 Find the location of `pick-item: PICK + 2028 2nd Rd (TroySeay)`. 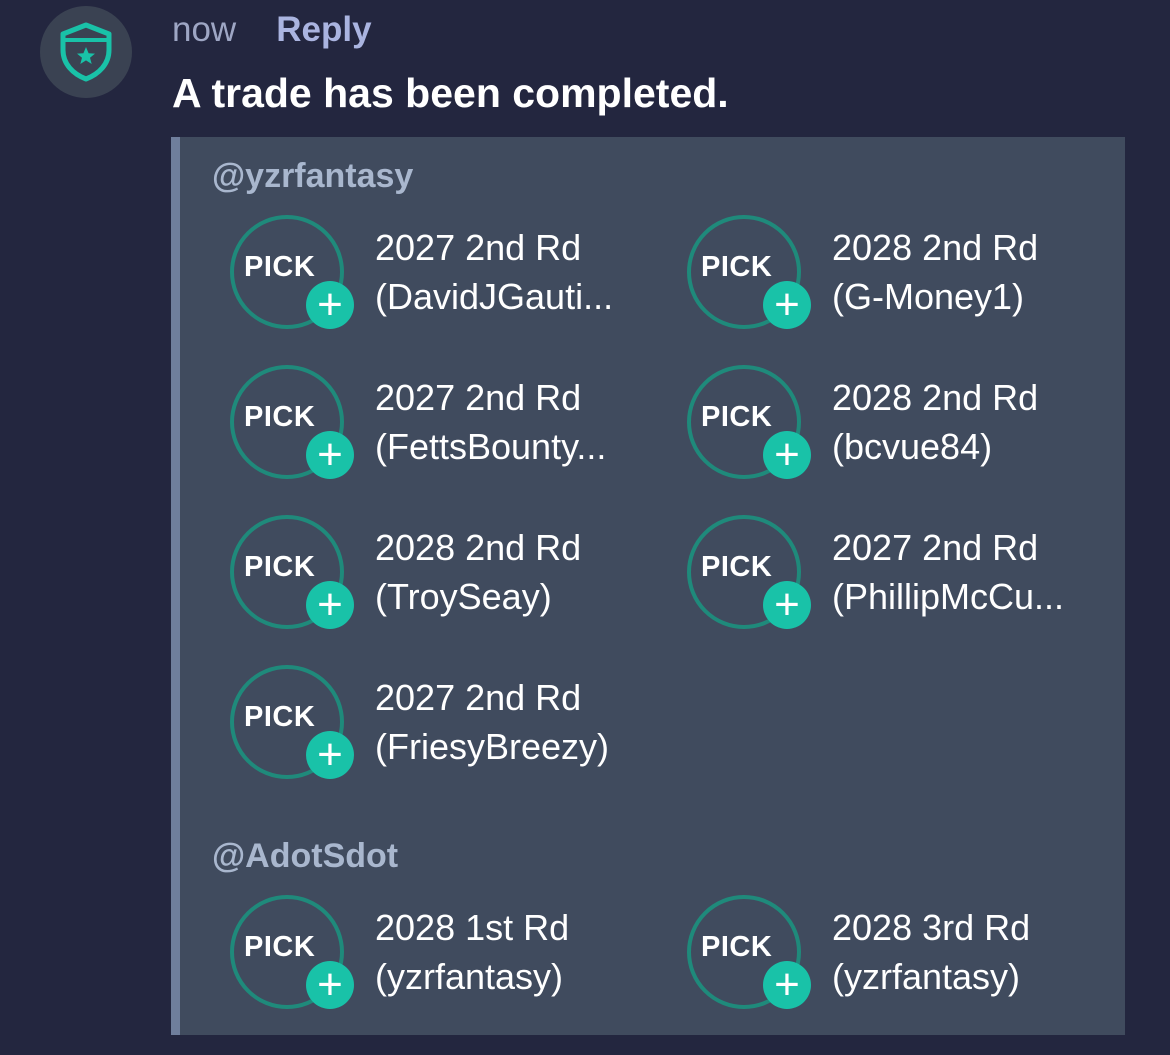

pick-item: PICK + 2028 2nd Rd (TroySeay) is located at coordinates (445, 575).